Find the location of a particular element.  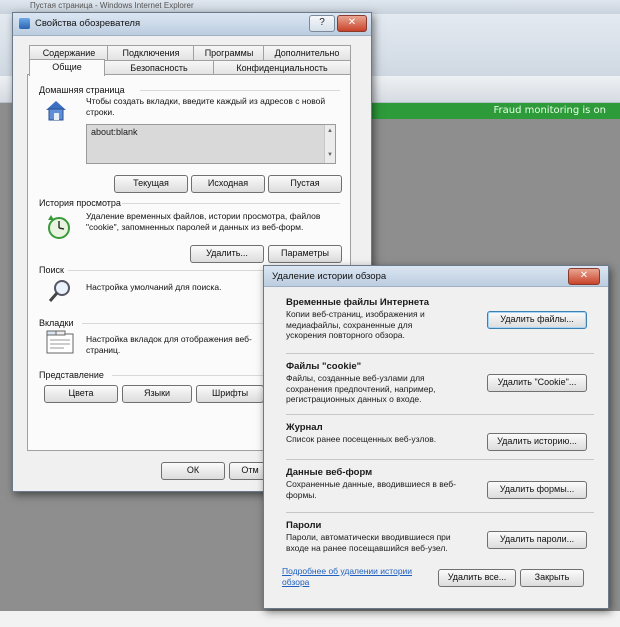

fraud-monitor-bar: Fraud monitoring is on is located at coordinates (495, 111).